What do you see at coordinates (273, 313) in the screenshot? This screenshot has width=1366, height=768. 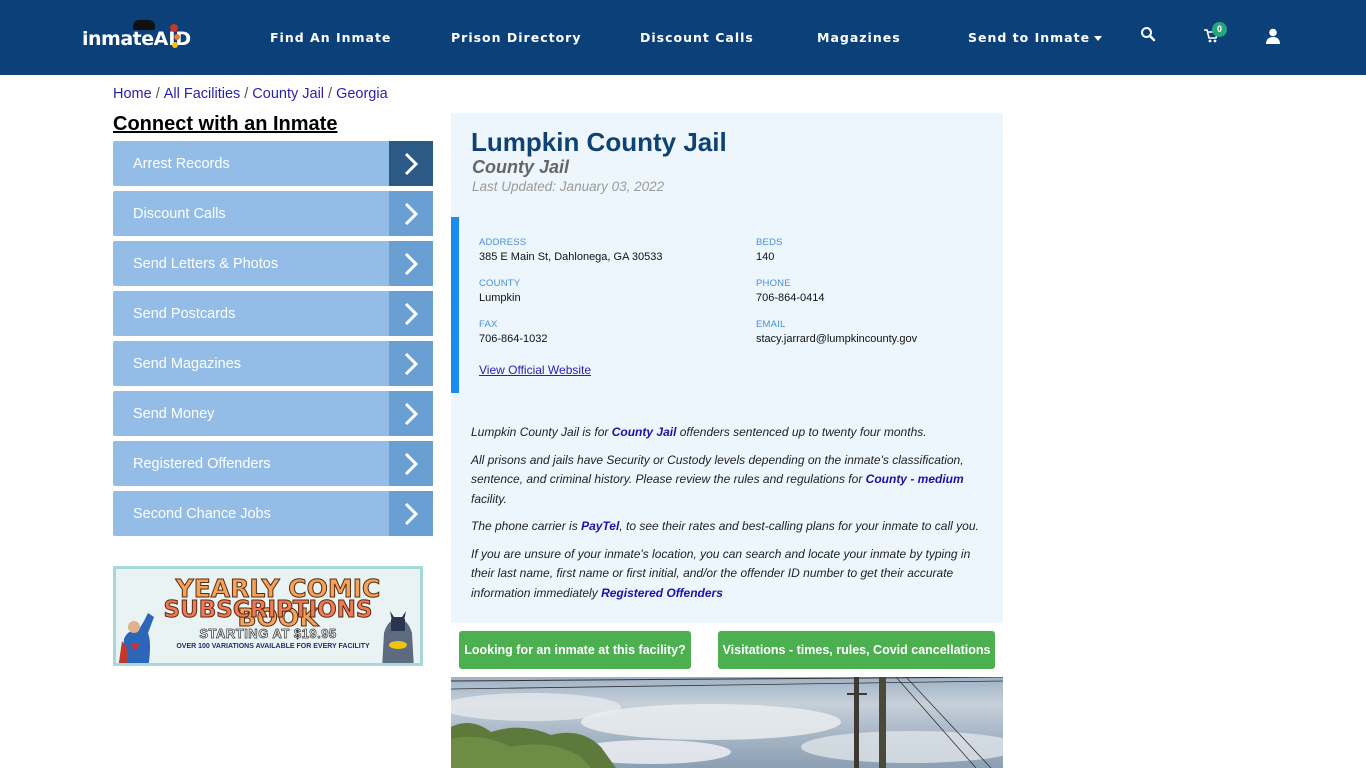 I see `sidebar-item-send-postcards: Send Postcards` at bounding box center [273, 313].